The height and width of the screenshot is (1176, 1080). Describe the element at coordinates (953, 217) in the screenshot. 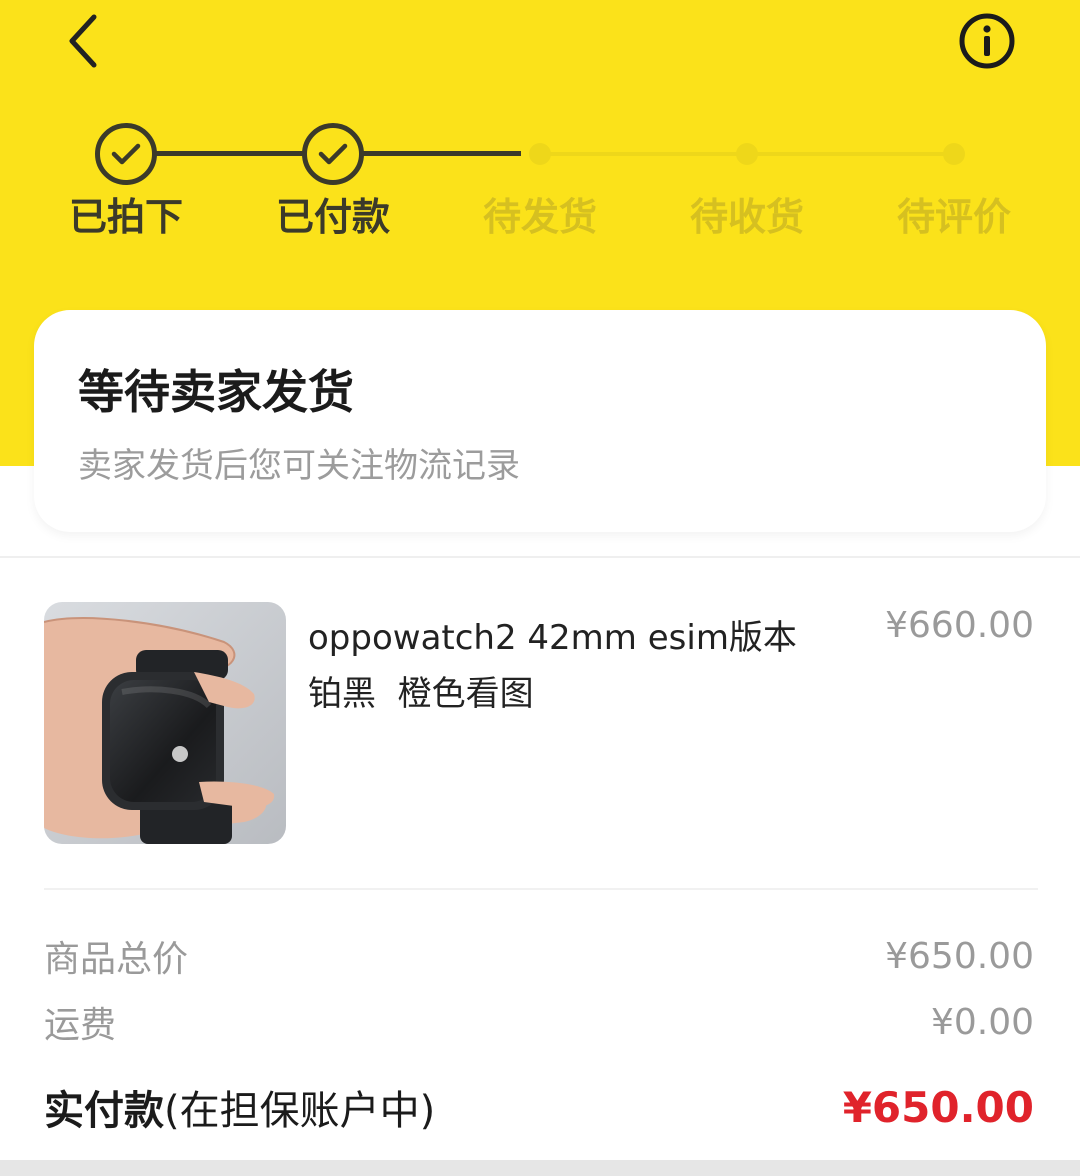

I see `step-label-to-review: 待评价` at that location.